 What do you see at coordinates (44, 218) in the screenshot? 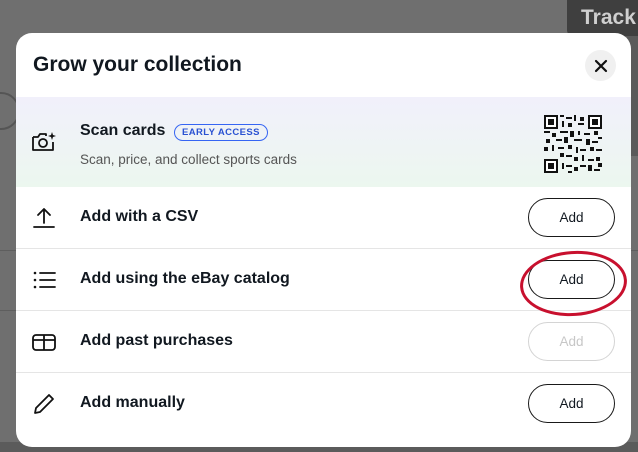
I see `upload-icon` at bounding box center [44, 218].